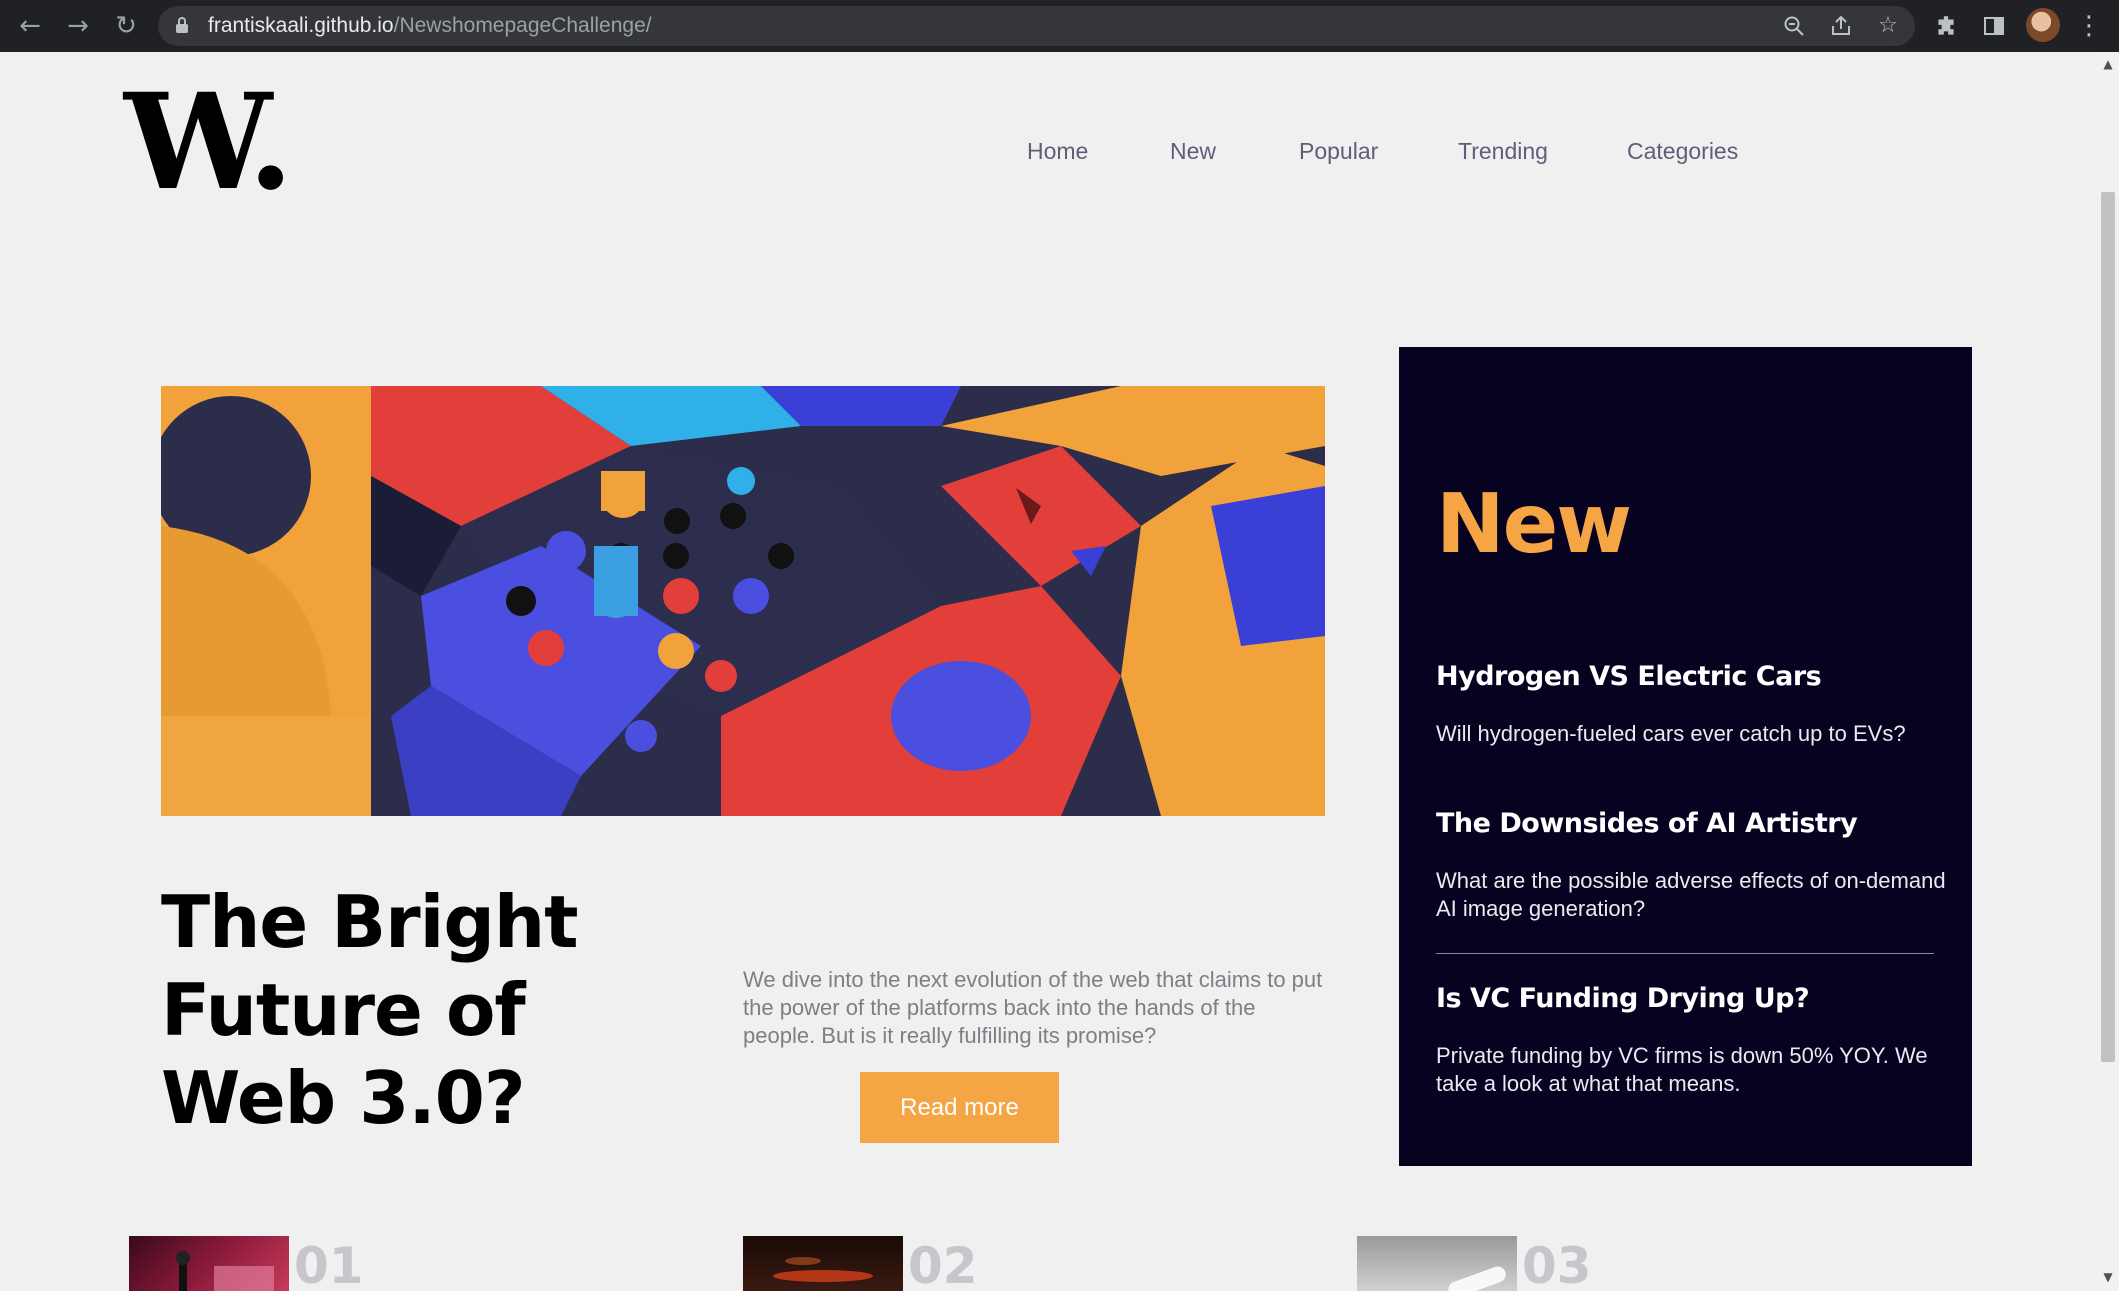 The height and width of the screenshot is (1291, 2119). I want to click on article-number: 02, so click(943, 1264).